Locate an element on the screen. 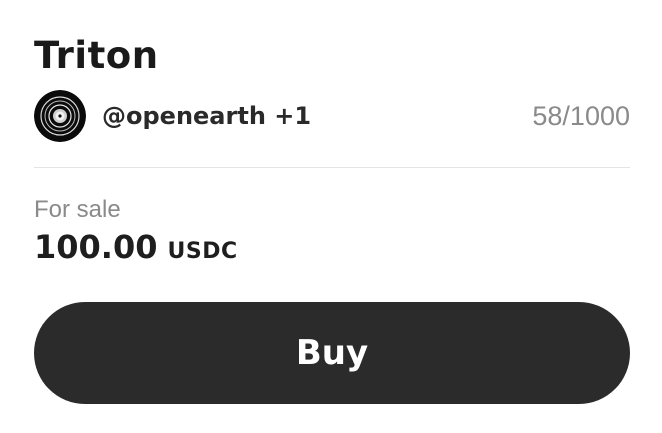 The image size is (662, 433). price: 100.00 USDC is located at coordinates (136, 247).